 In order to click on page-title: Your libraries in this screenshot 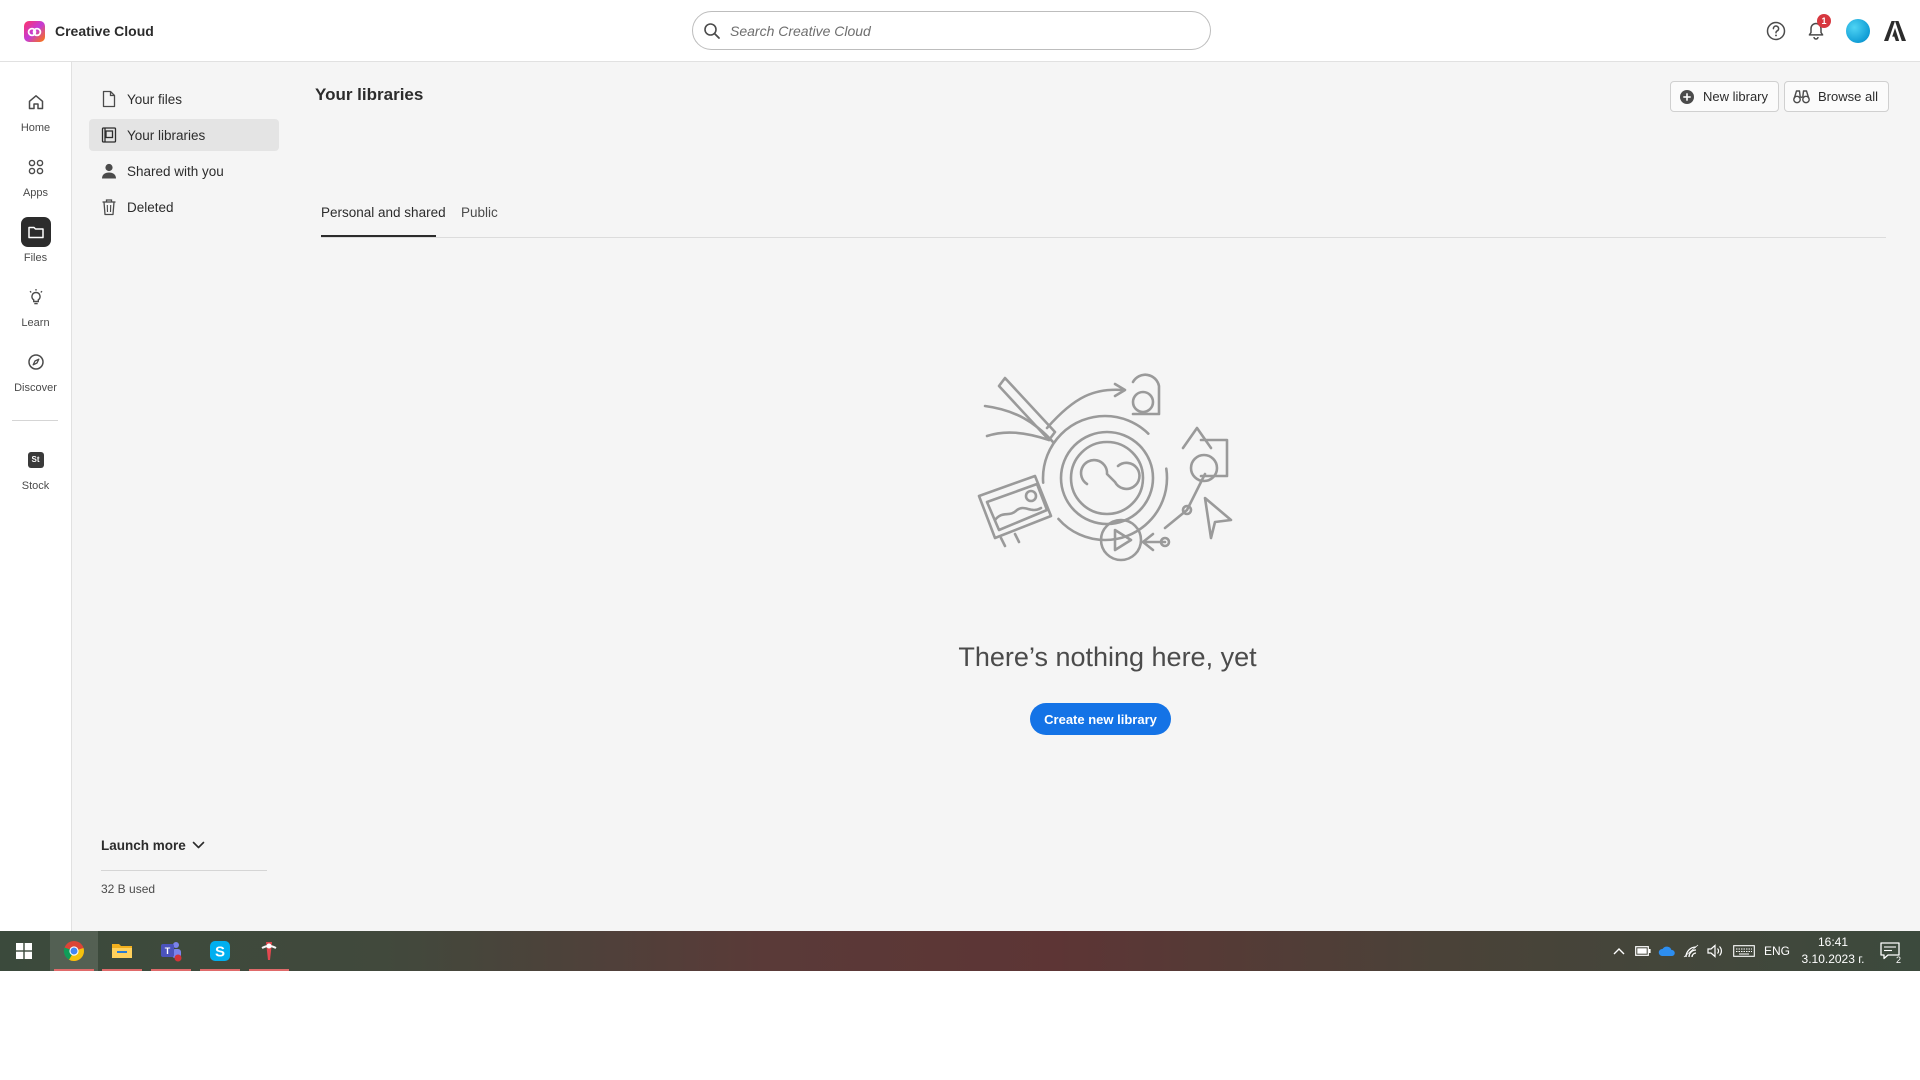, I will do `click(369, 94)`.